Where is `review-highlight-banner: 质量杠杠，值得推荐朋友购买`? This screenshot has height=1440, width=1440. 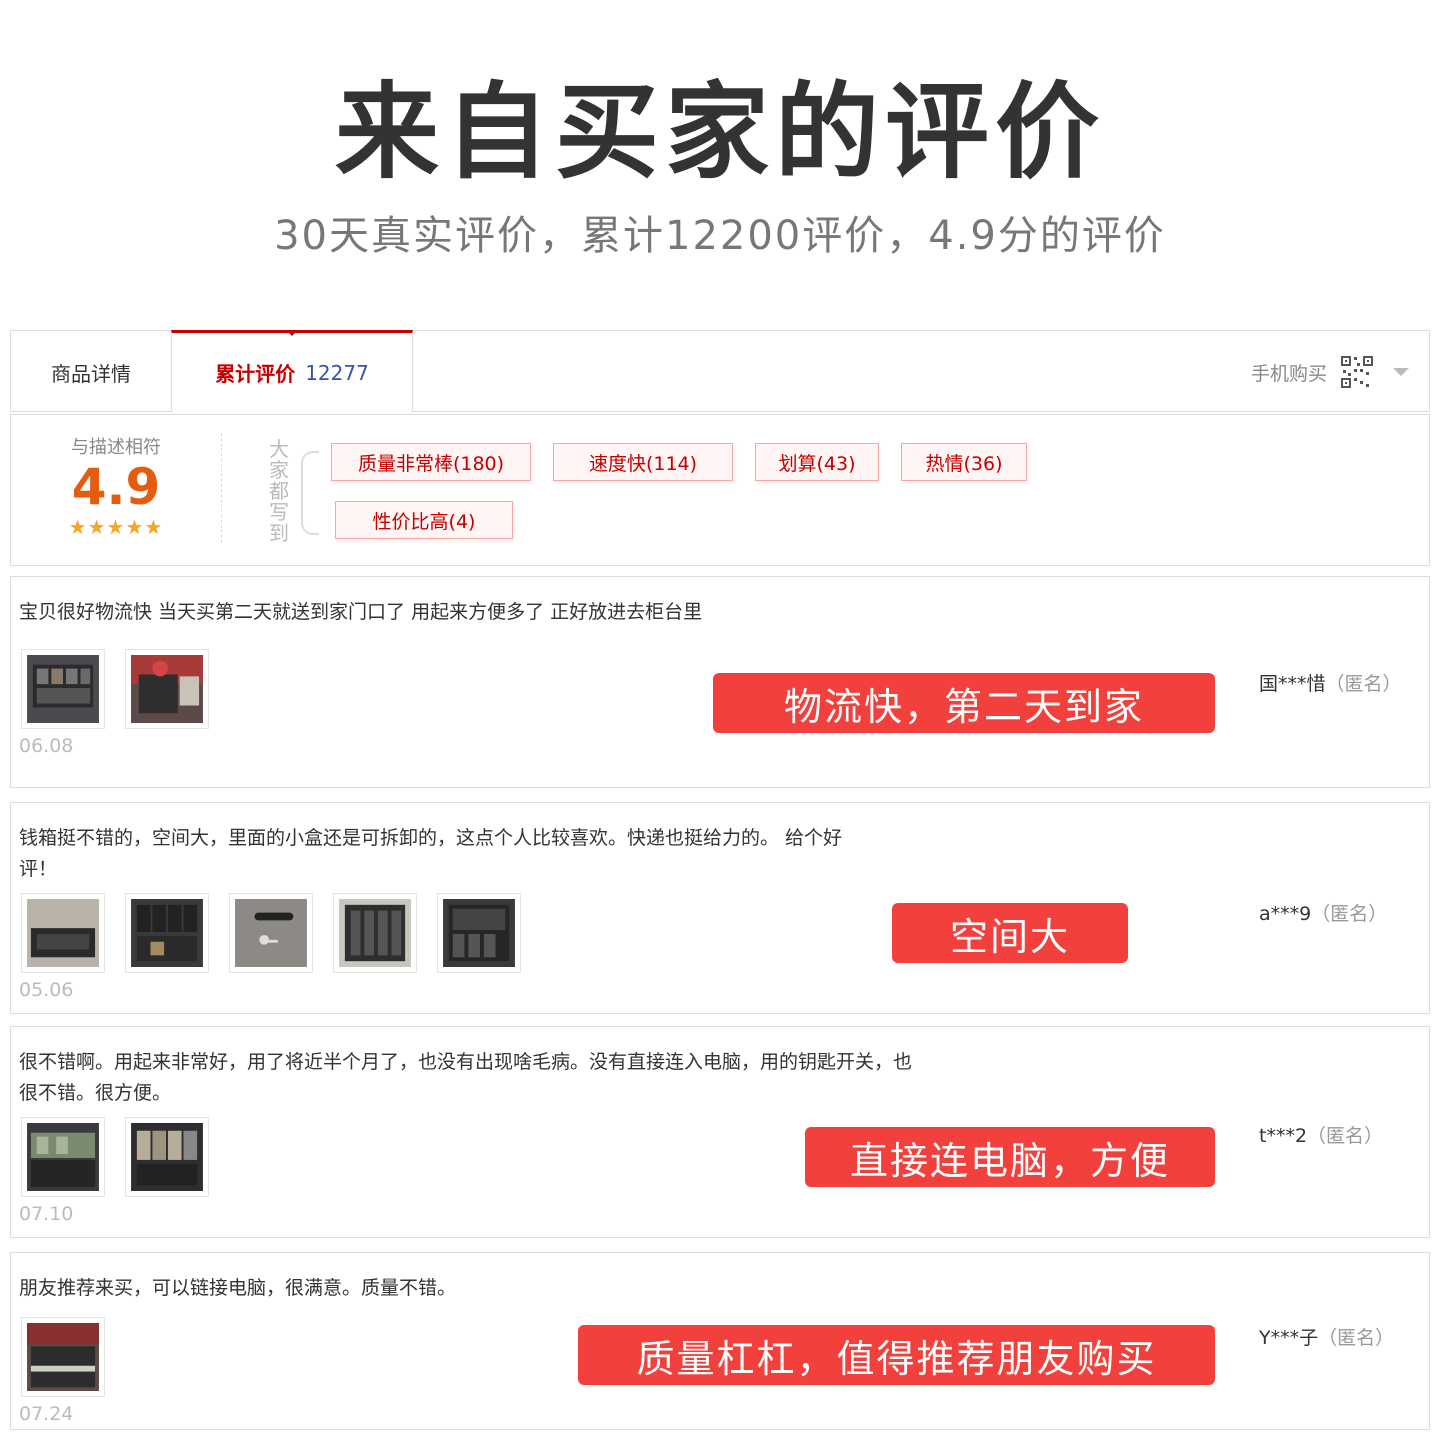 review-highlight-banner: 质量杠杠，值得推荐朋友购买 is located at coordinates (896, 1355).